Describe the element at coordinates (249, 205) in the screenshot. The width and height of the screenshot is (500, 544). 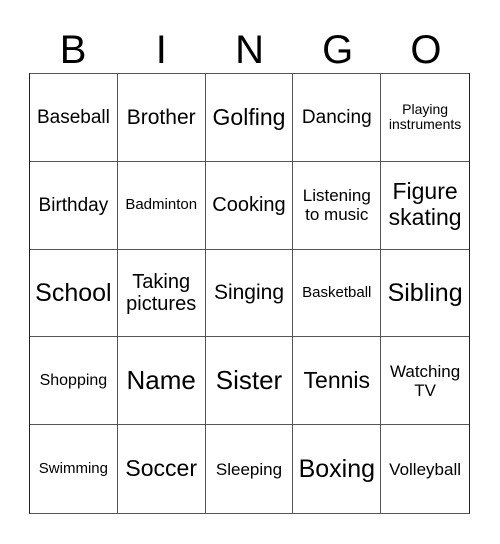
I see `bingo-cell: Cooking` at that location.